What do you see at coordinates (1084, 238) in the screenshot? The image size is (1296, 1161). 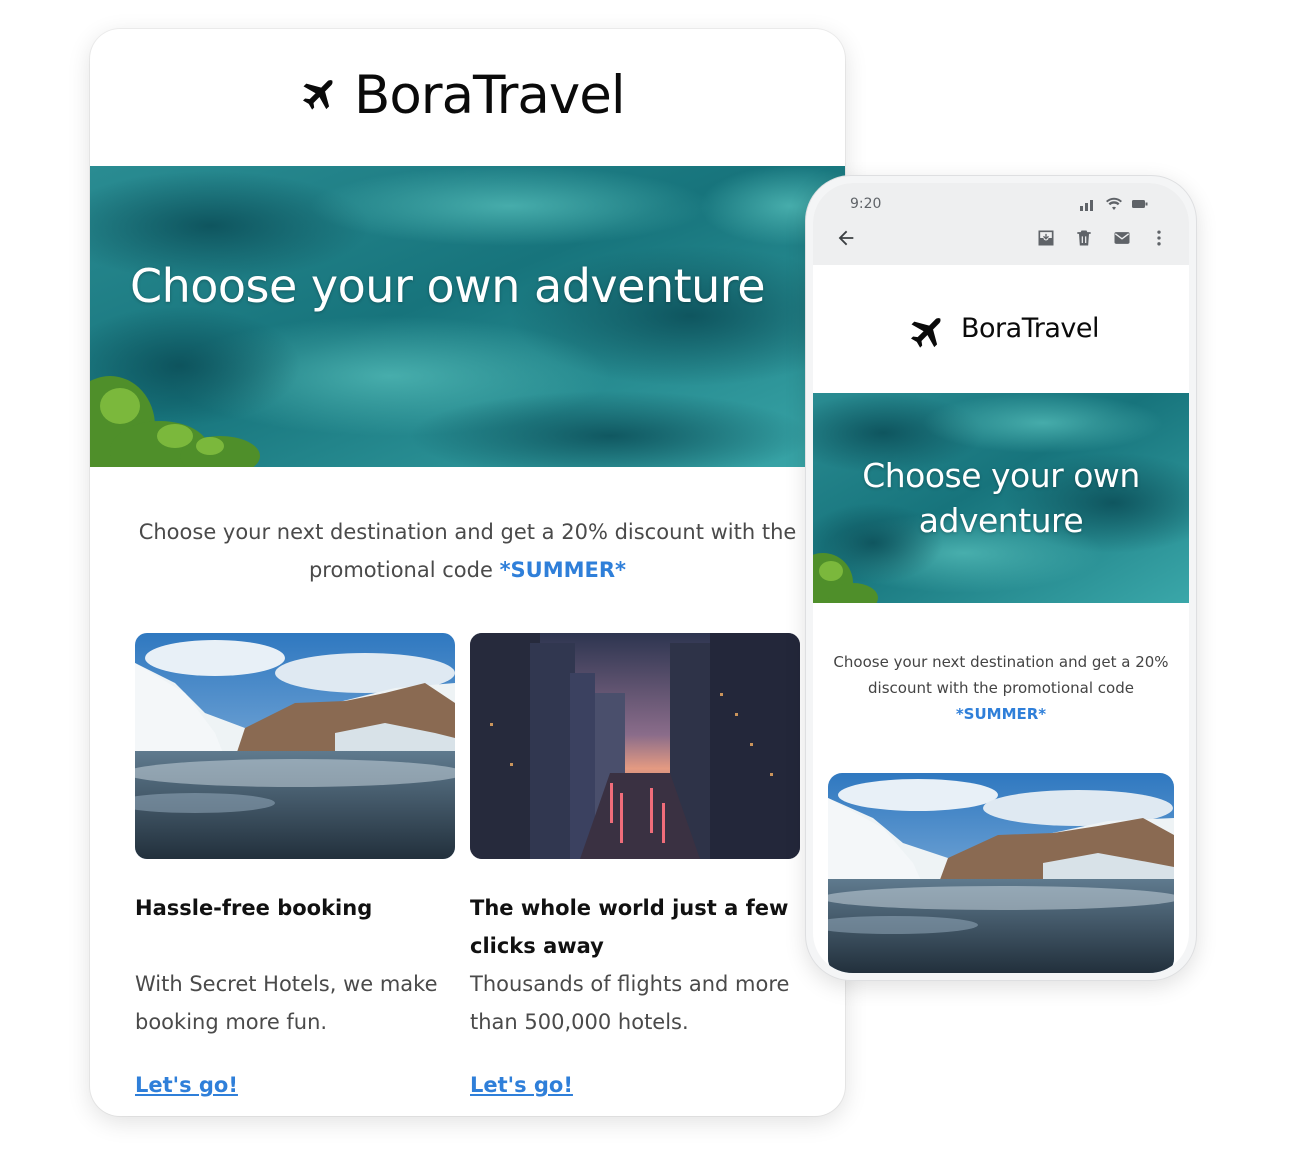 I see `trash-icon` at bounding box center [1084, 238].